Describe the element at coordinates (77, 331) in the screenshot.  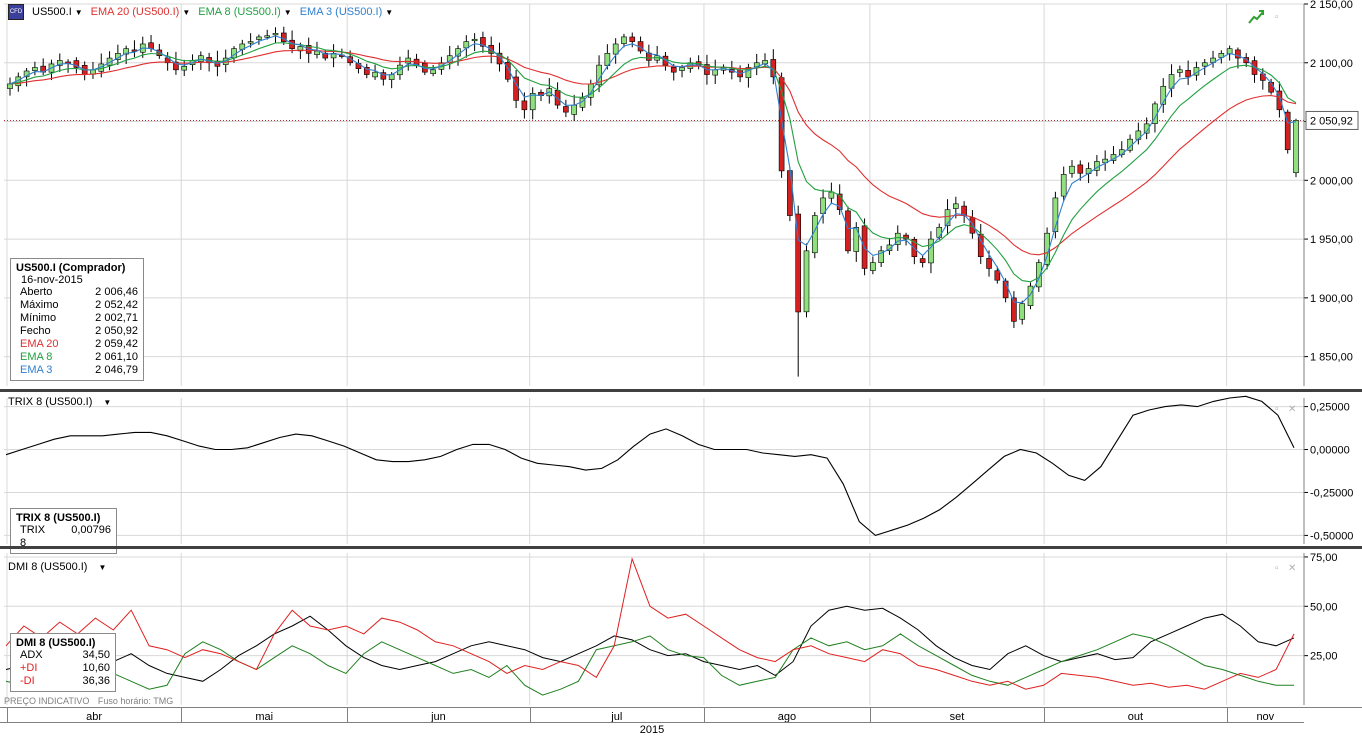
I see `legend-row: Fecho 2 050,92` at that location.